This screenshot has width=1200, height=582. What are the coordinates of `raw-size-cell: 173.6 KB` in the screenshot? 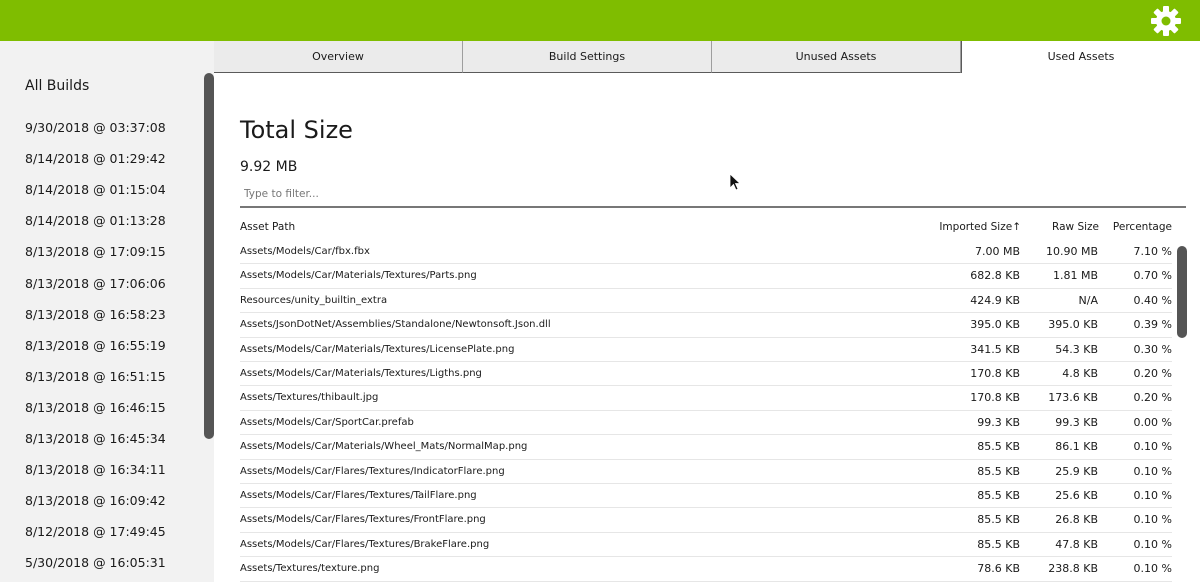 It's located at (1073, 398).